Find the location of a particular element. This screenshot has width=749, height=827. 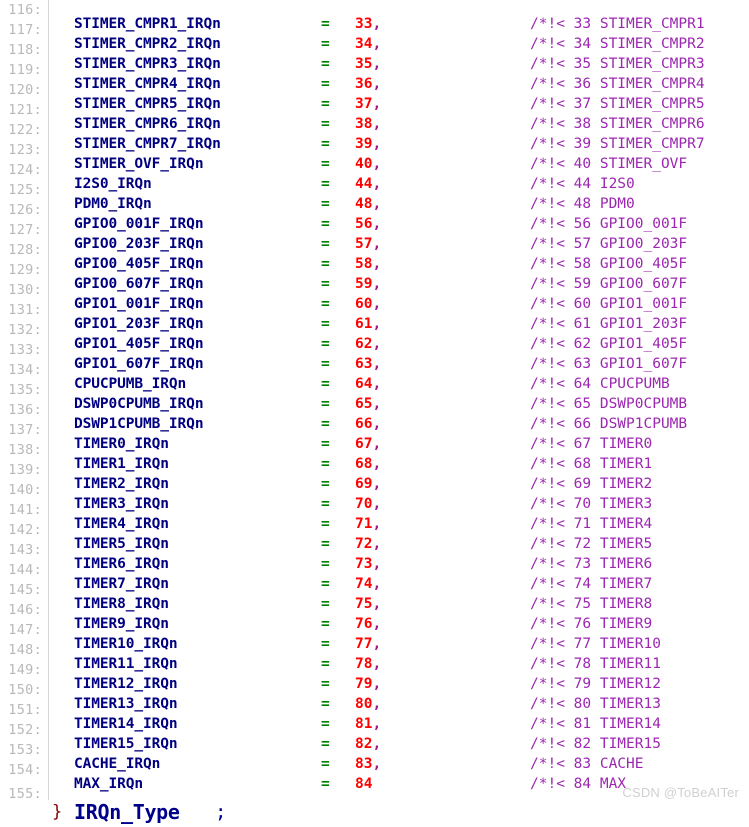

doc-comment: /*!< 82 TIMER15 is located at coordinates (595, 744).